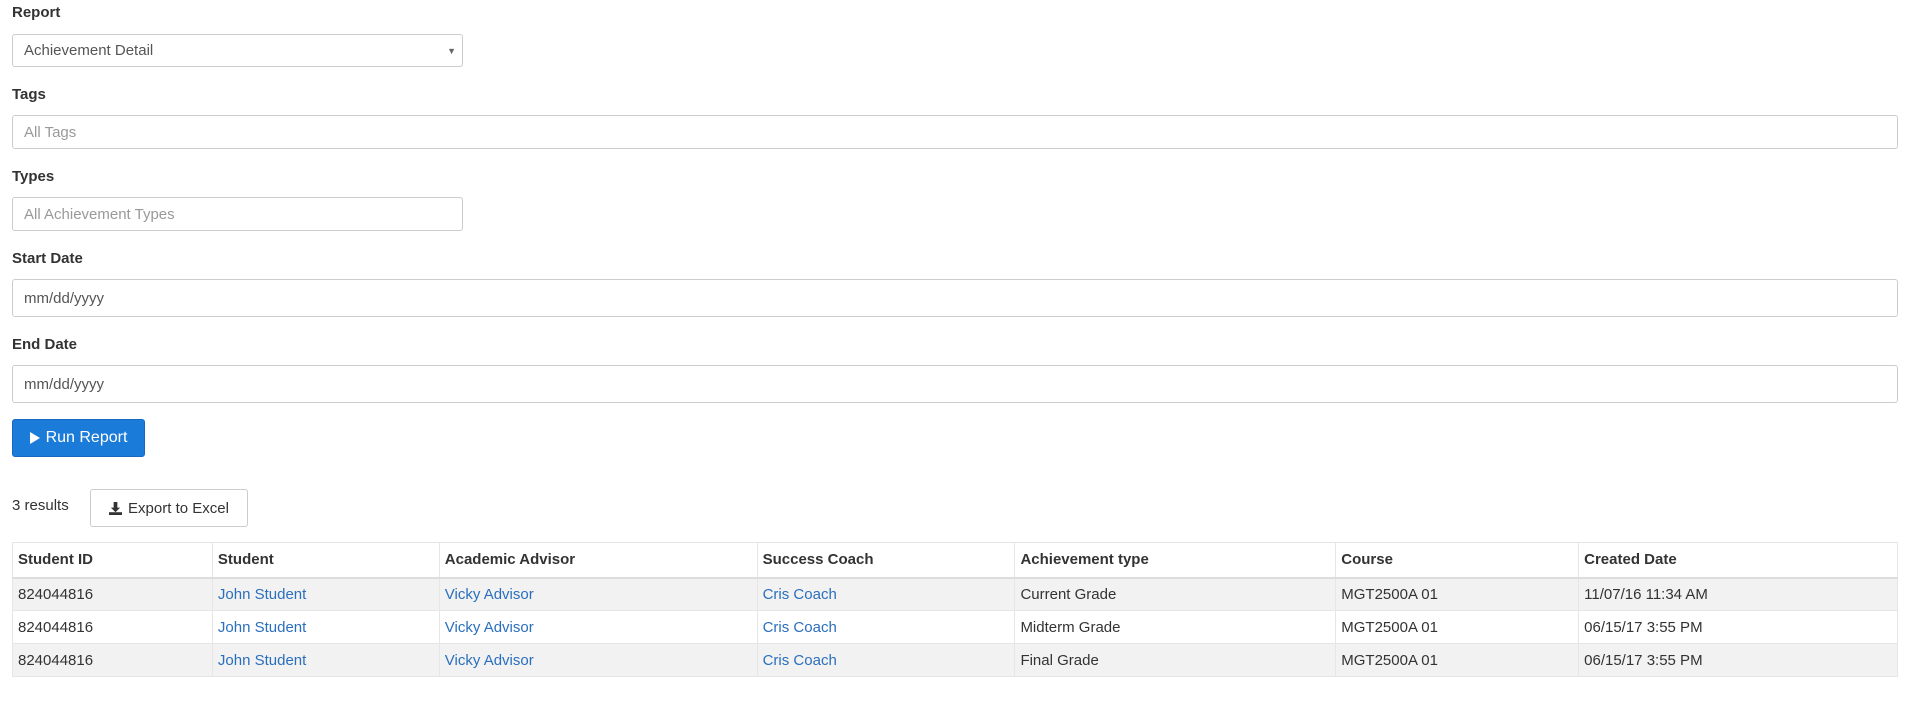  What do you see at coordinates (1175, 594) in the screenshot?
I see `cell-achievement-type: Current Grade` at bounding box center [1175, 594].